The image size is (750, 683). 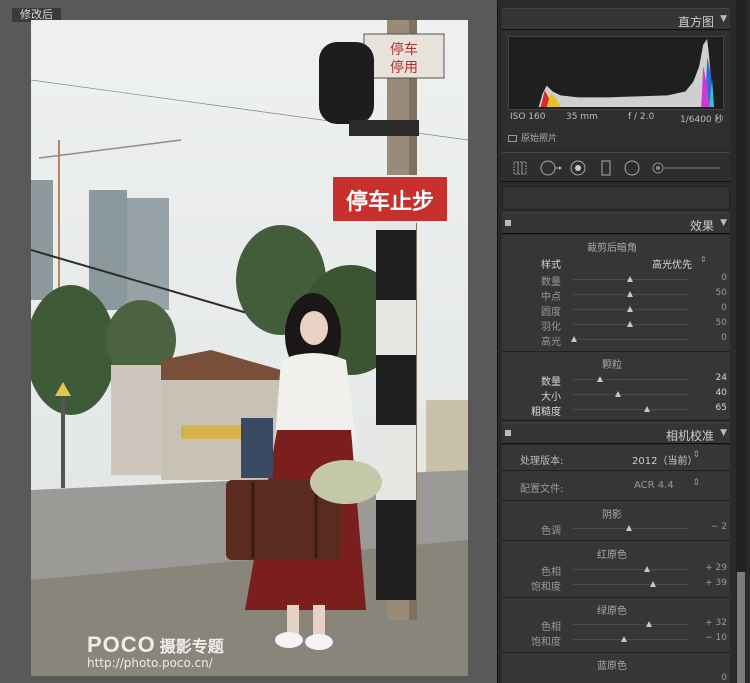 What do you see at coordinates (528, 117) in the screenshot?
I see `iso-value: ISO 160` at bounding box center [528, 117].